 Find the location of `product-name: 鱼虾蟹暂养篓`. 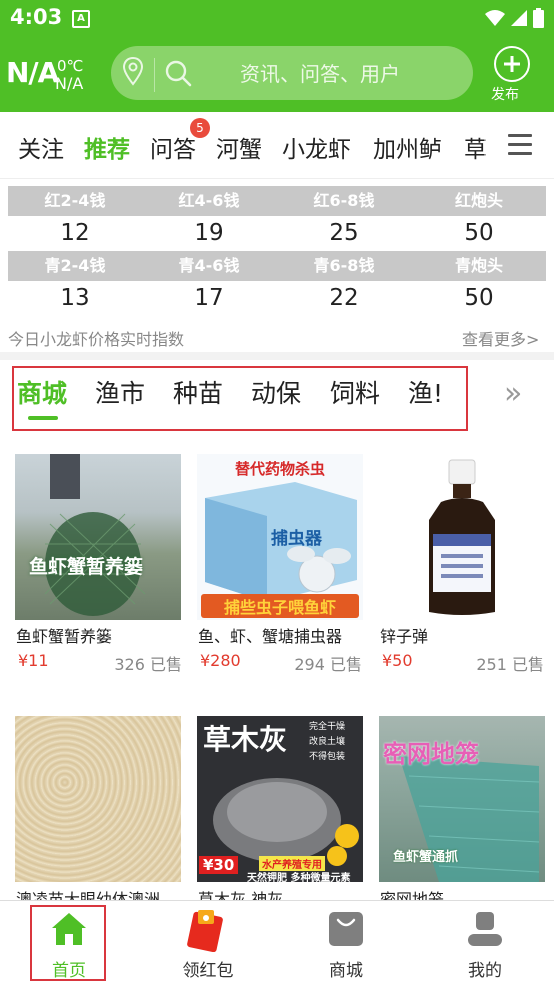

product-name: 鱼虾蟹暂养篓 is located at coordinates (99, 635).